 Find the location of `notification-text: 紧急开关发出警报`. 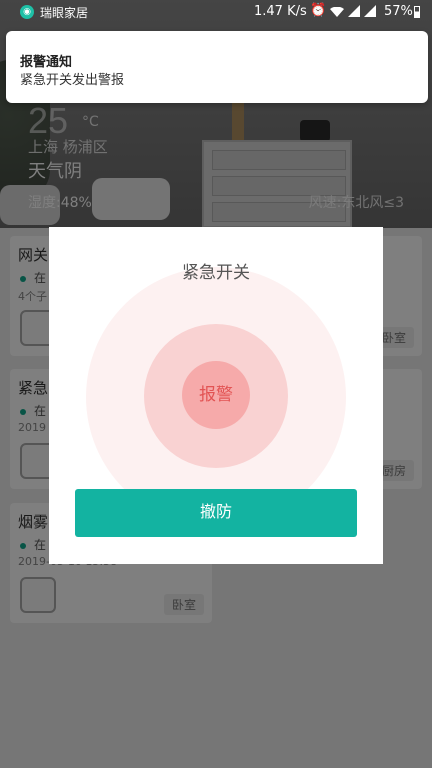

notification-text: 紧急开关发出警报 is located at coordinates (72, 80).